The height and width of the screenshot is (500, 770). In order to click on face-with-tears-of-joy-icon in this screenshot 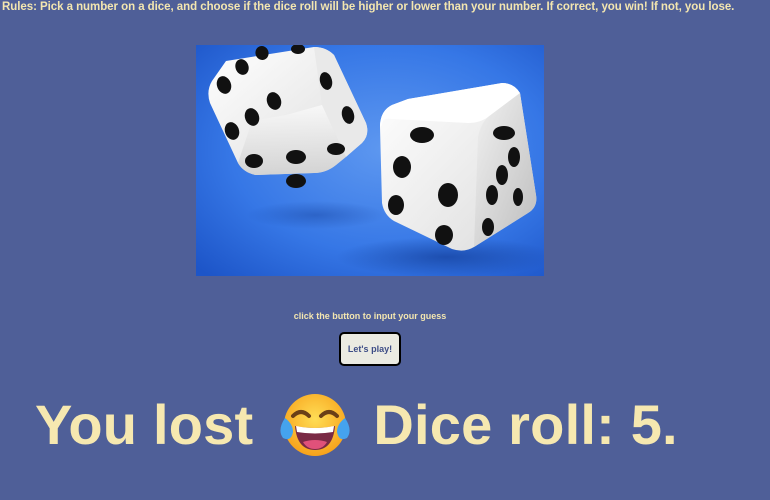, I will do `click(315, 425)`.